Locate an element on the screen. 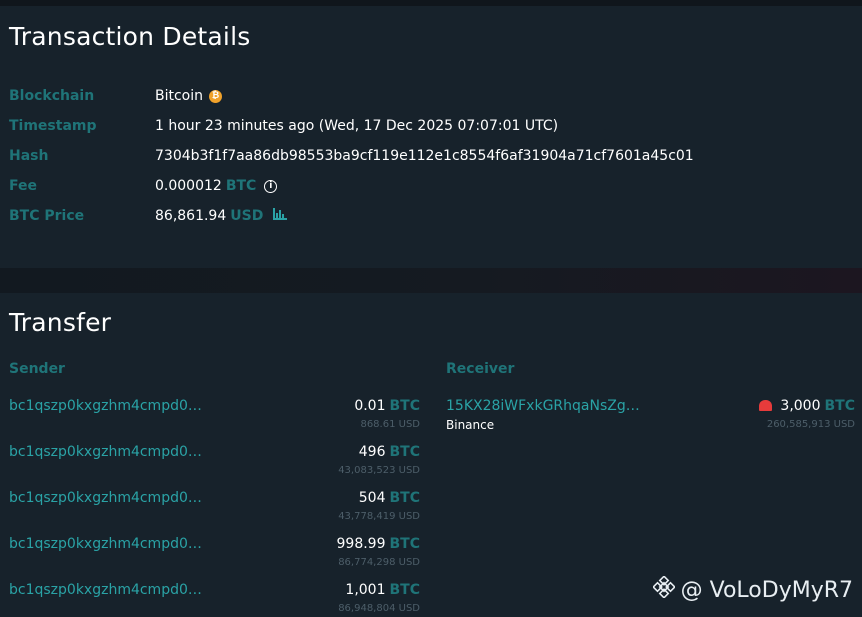 Image resolution: width=862 pixels, height=617 pixels. binance-logo-icon is located at coordinates (663, 589).